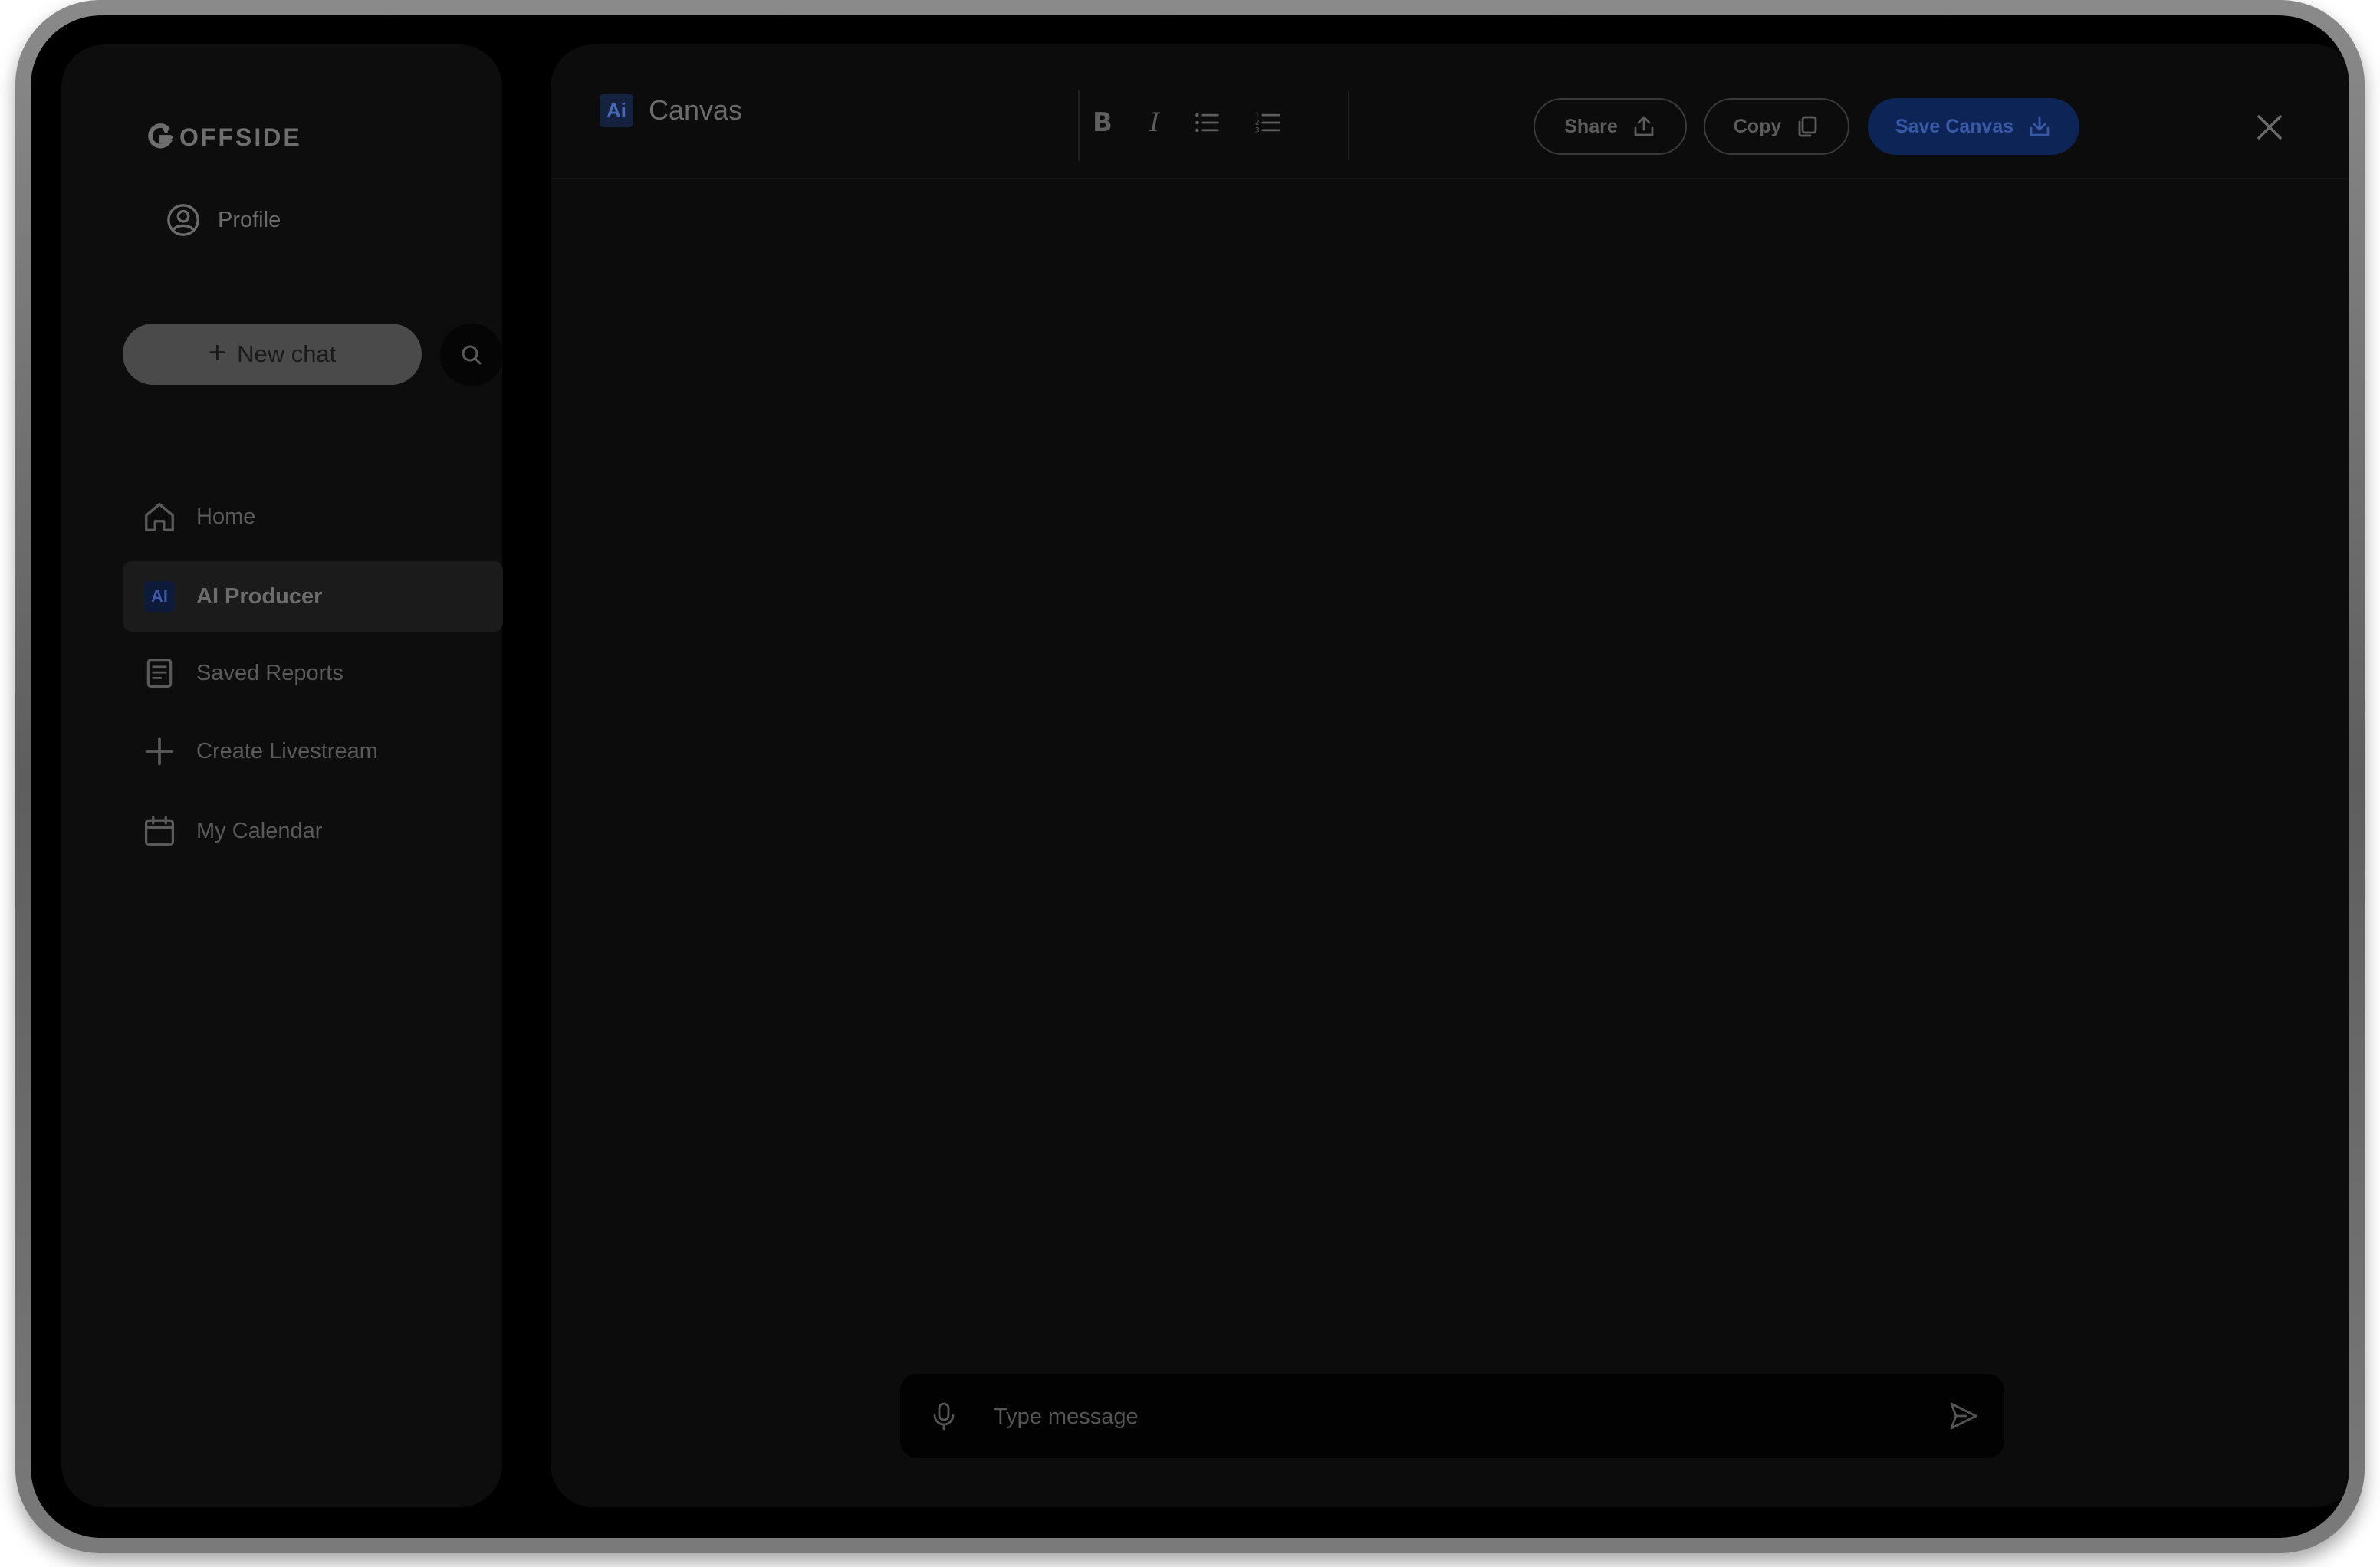 Image resolution: width=2380 pixels, height=1567 pixels. I want to click on calendar-icon, so click(160, 831).